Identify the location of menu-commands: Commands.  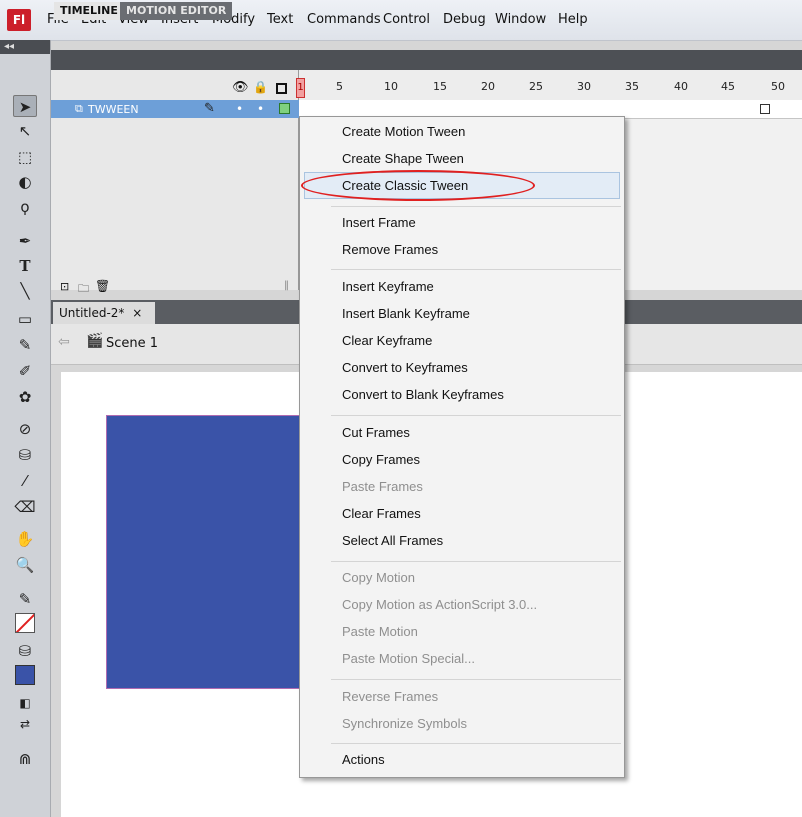
(344, 19).